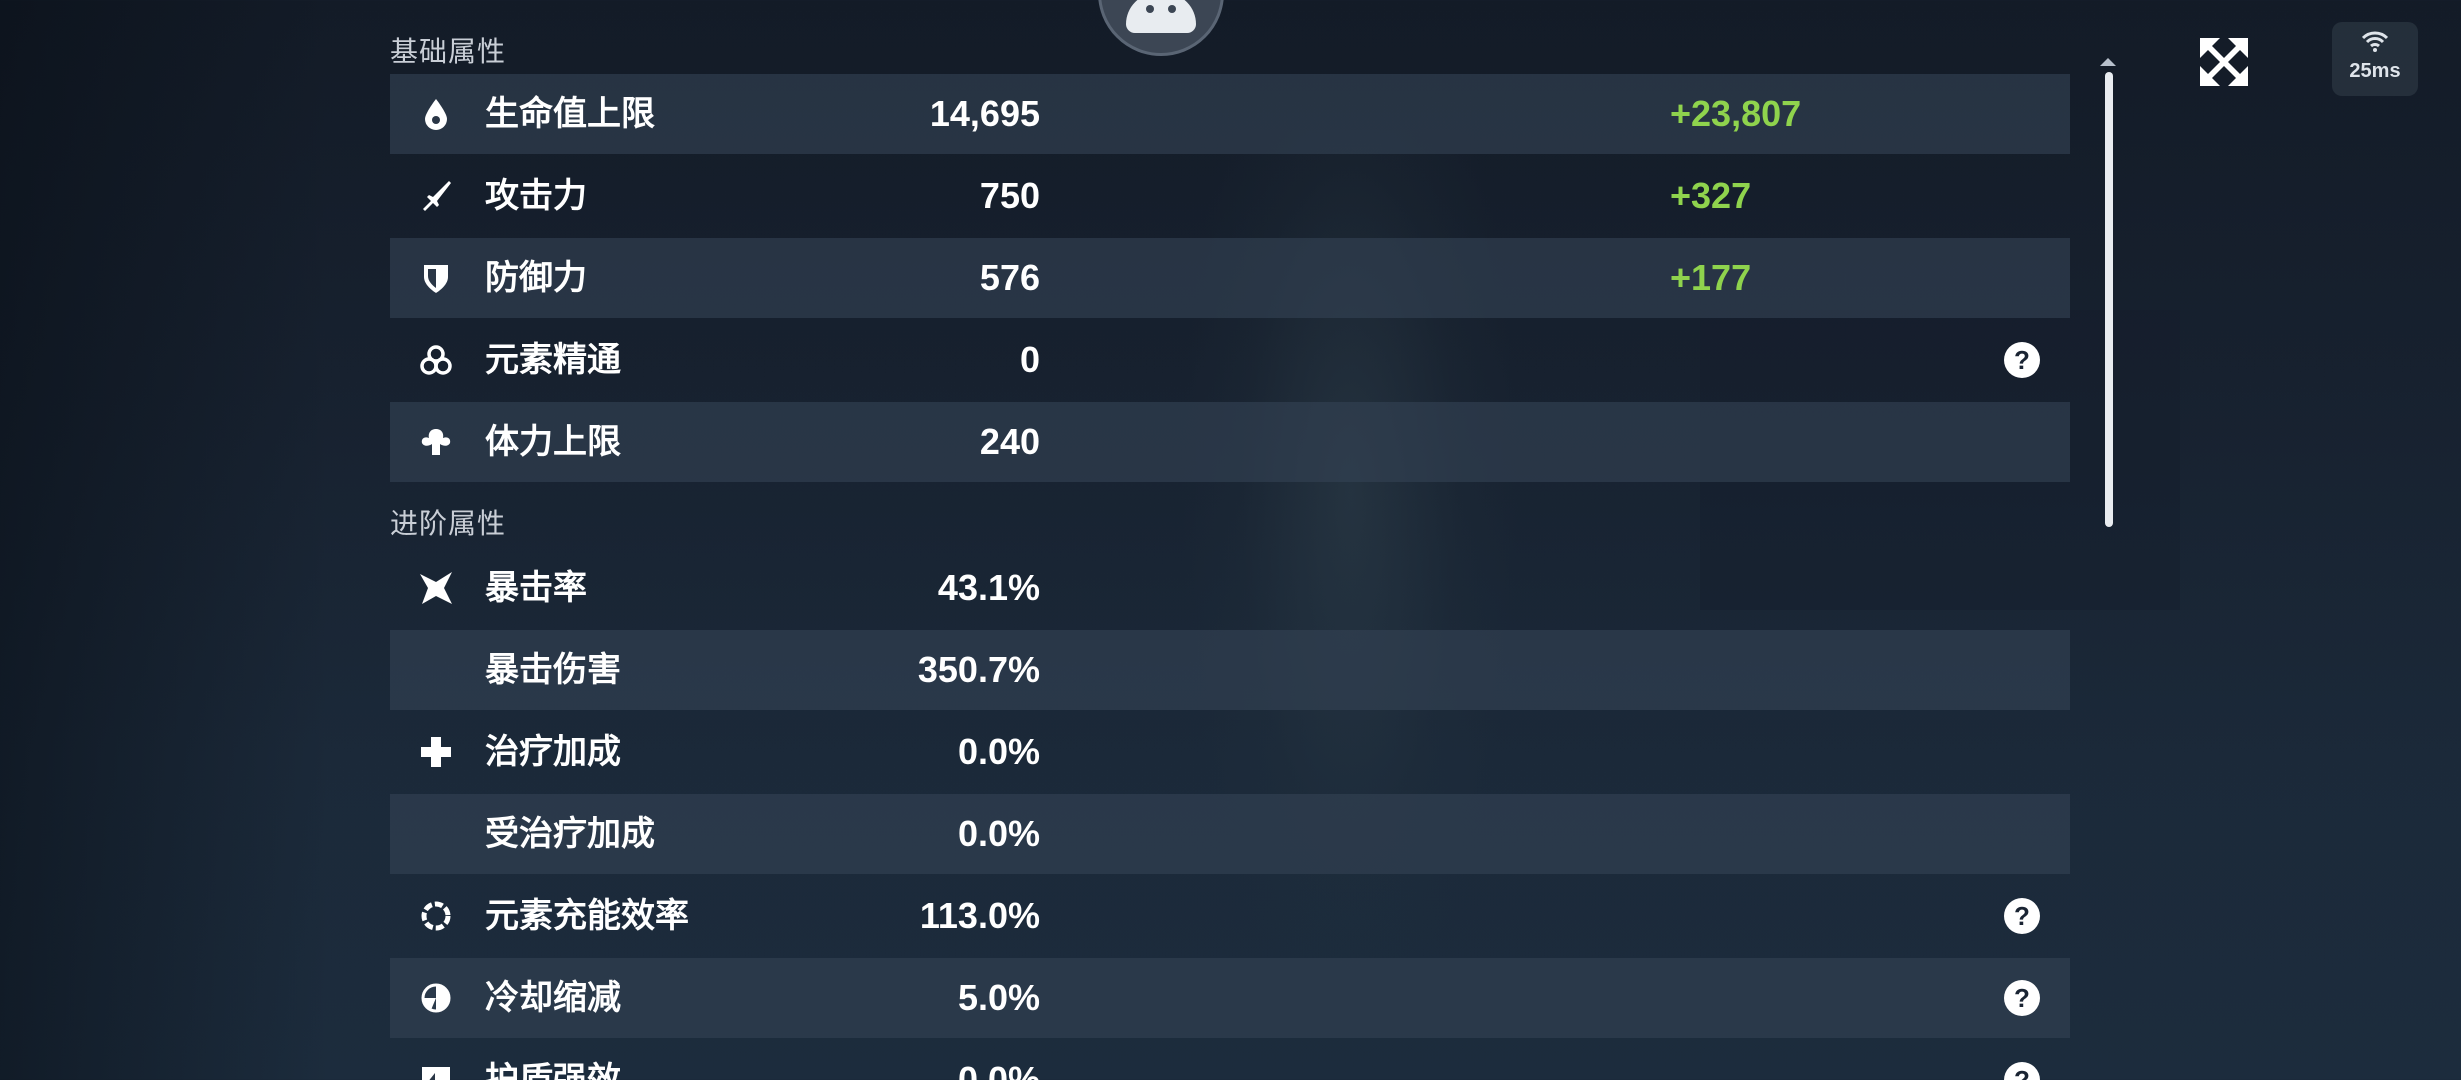 The height and width of the screenshot is (1080, 2461). Describe the element at coordinates (1711, 195) in the screenshot. I see `stat-bonus: +327` at that location.